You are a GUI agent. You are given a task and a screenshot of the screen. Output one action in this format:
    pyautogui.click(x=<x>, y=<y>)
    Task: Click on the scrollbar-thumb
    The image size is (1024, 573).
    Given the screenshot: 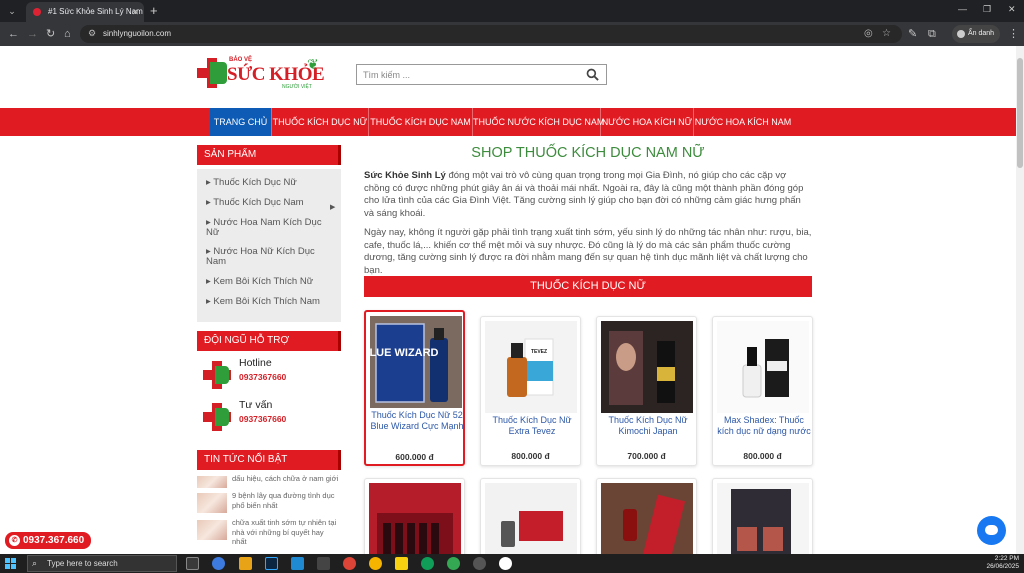 What is the action you would take?
    pyautogui.click(x=1020, y=113)
    